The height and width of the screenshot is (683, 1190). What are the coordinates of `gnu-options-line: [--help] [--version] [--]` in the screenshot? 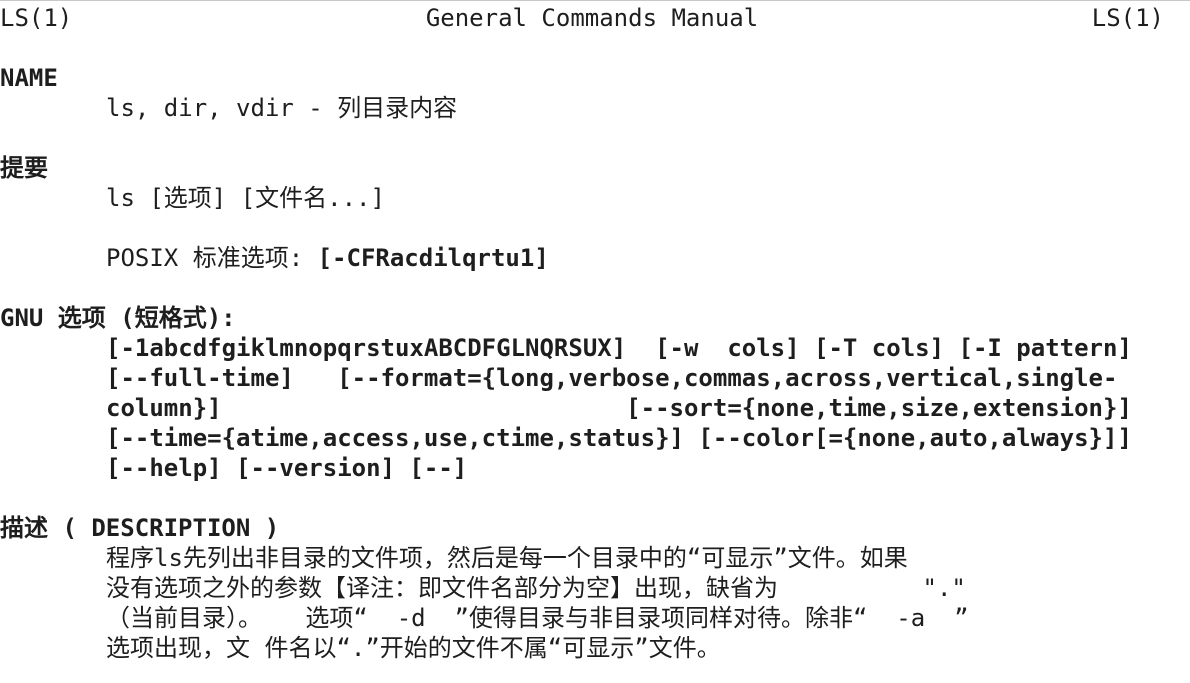 It's located at (287, 468).